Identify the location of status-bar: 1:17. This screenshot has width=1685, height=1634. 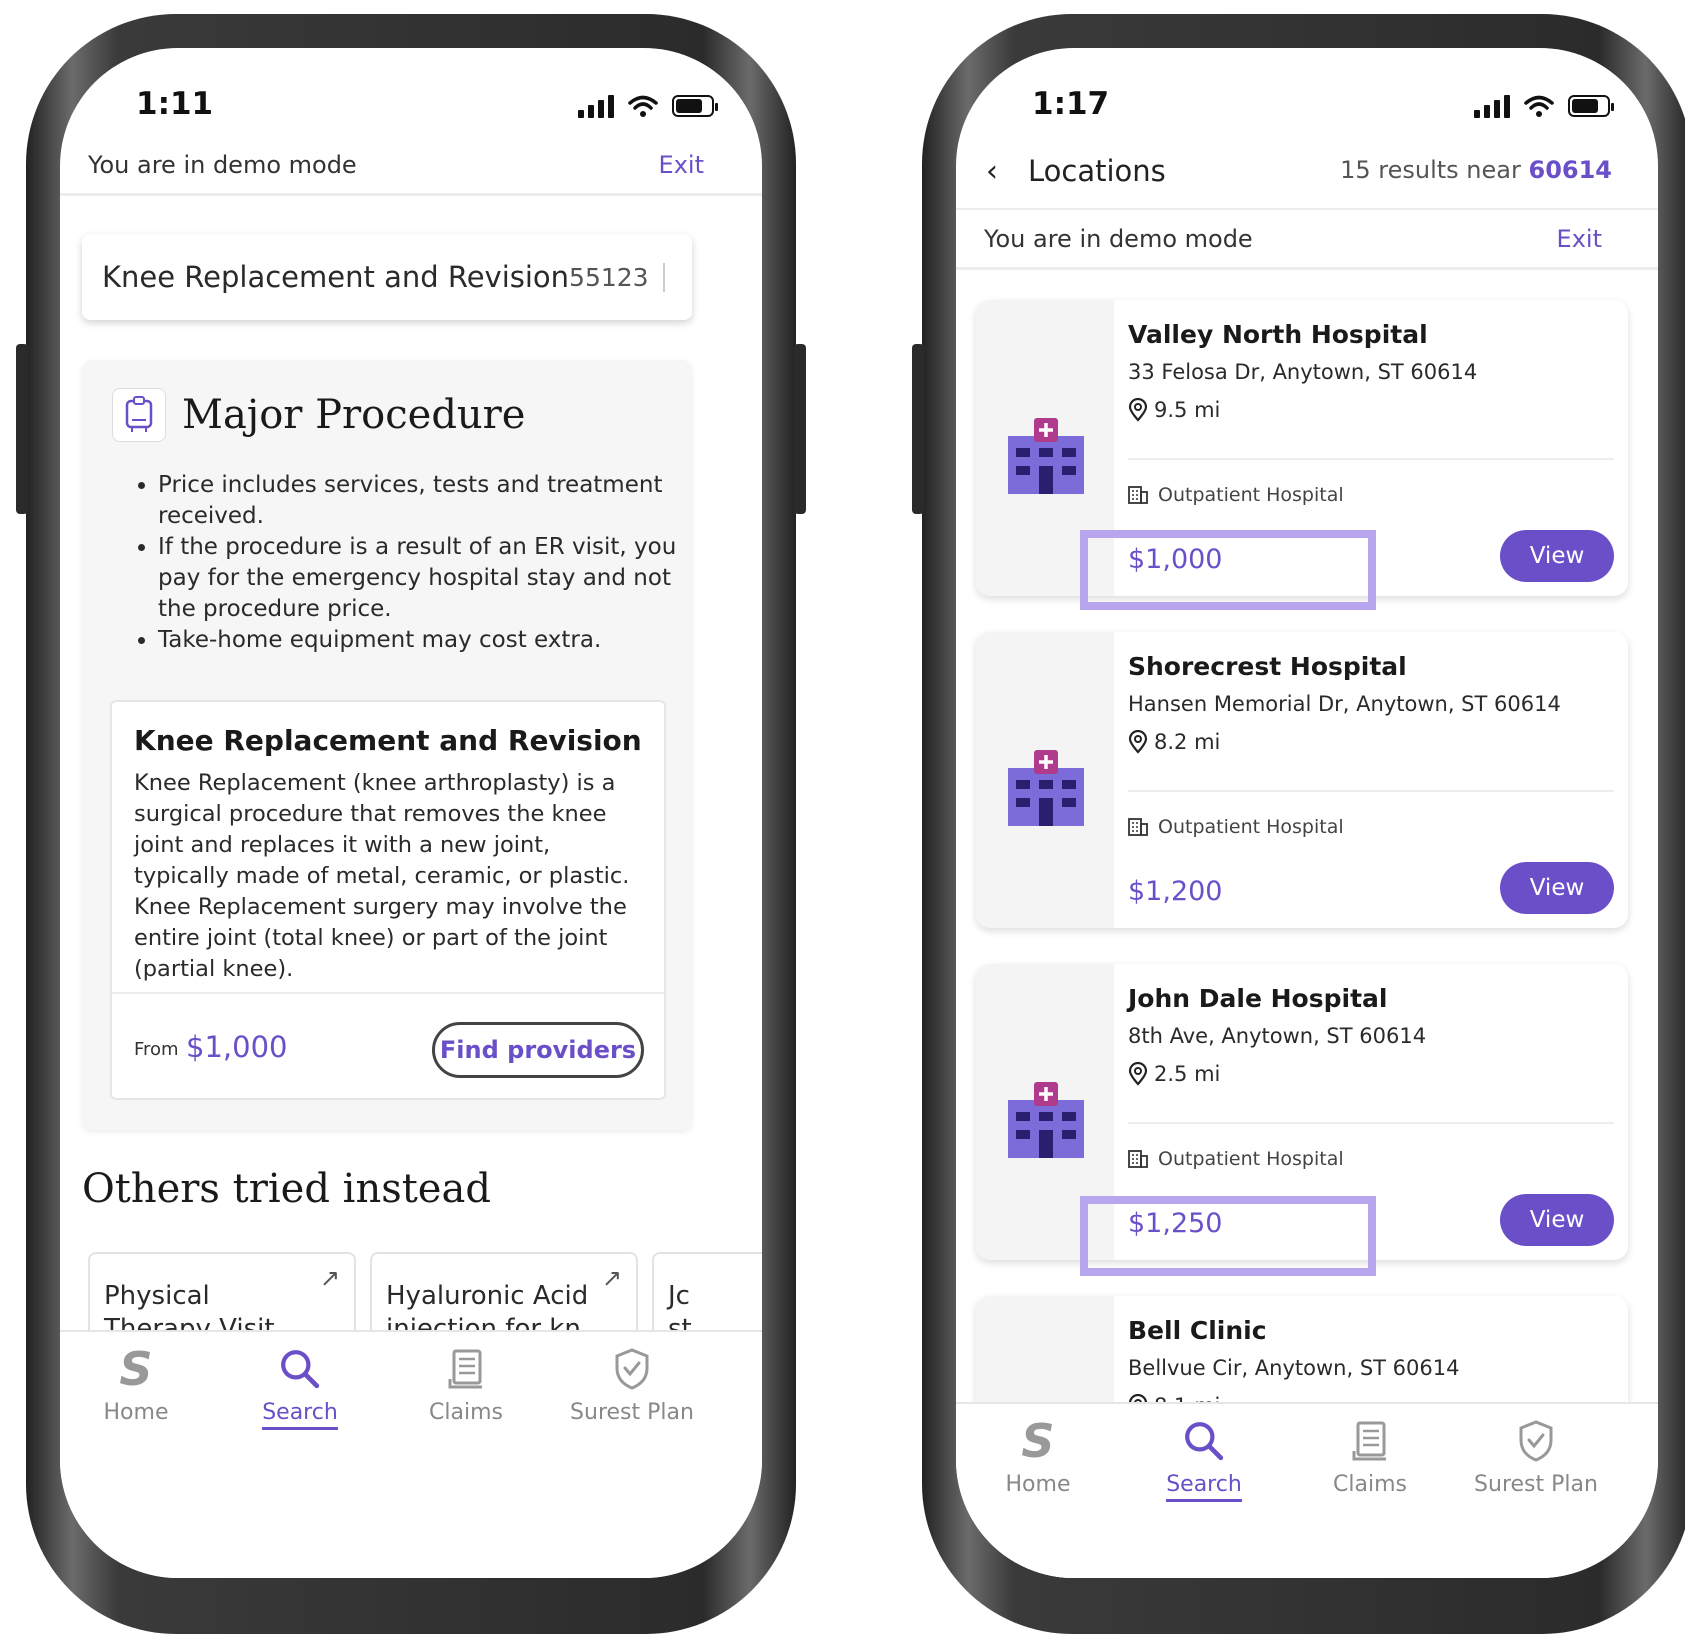
(1307, 111).